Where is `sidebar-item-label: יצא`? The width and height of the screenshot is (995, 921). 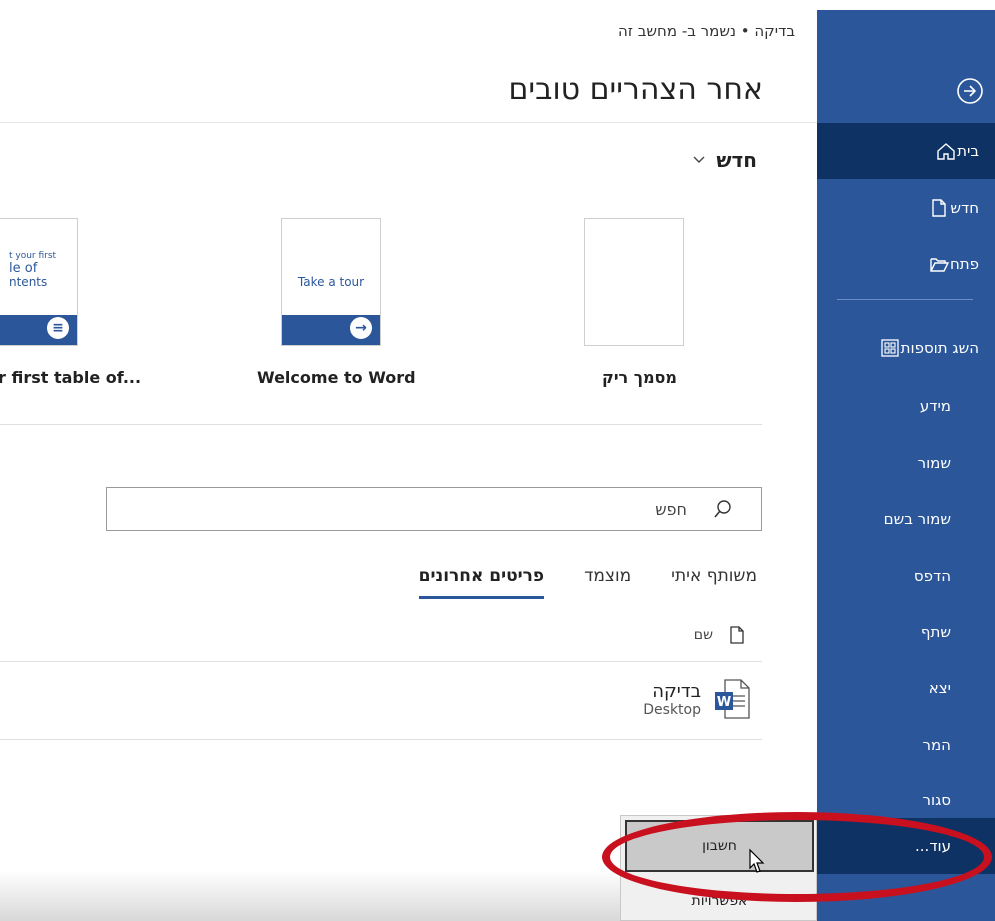 sidebar-item-label: יצא is located at coordinates (939, 688).